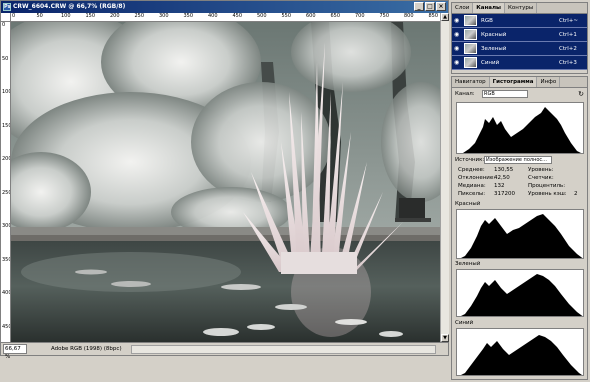 The image size is (590, 382). I want to click on percentile-label: Процентиль:, so click(547, 186).